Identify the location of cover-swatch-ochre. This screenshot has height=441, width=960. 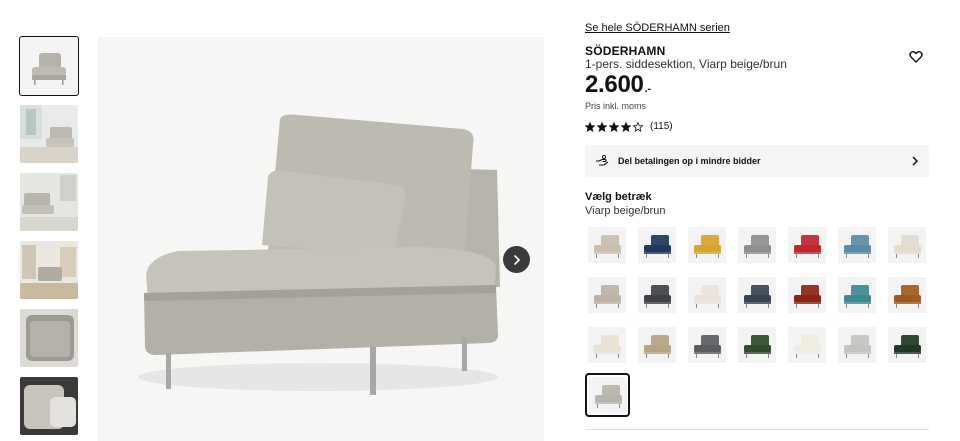
(907, 295).